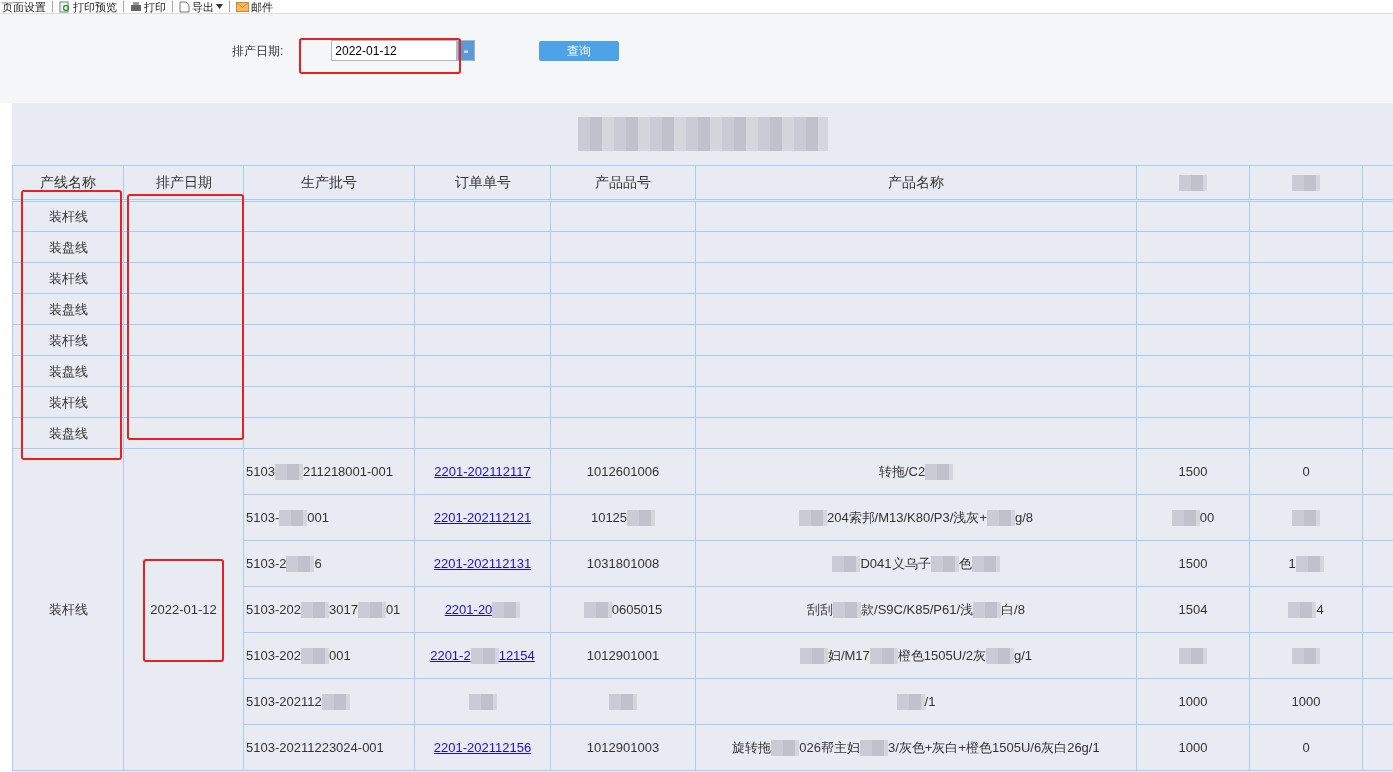 The height and width of the screenshot is (772, 1393). I want to click on toolbar-button: 打印预览, so click(88, 6).